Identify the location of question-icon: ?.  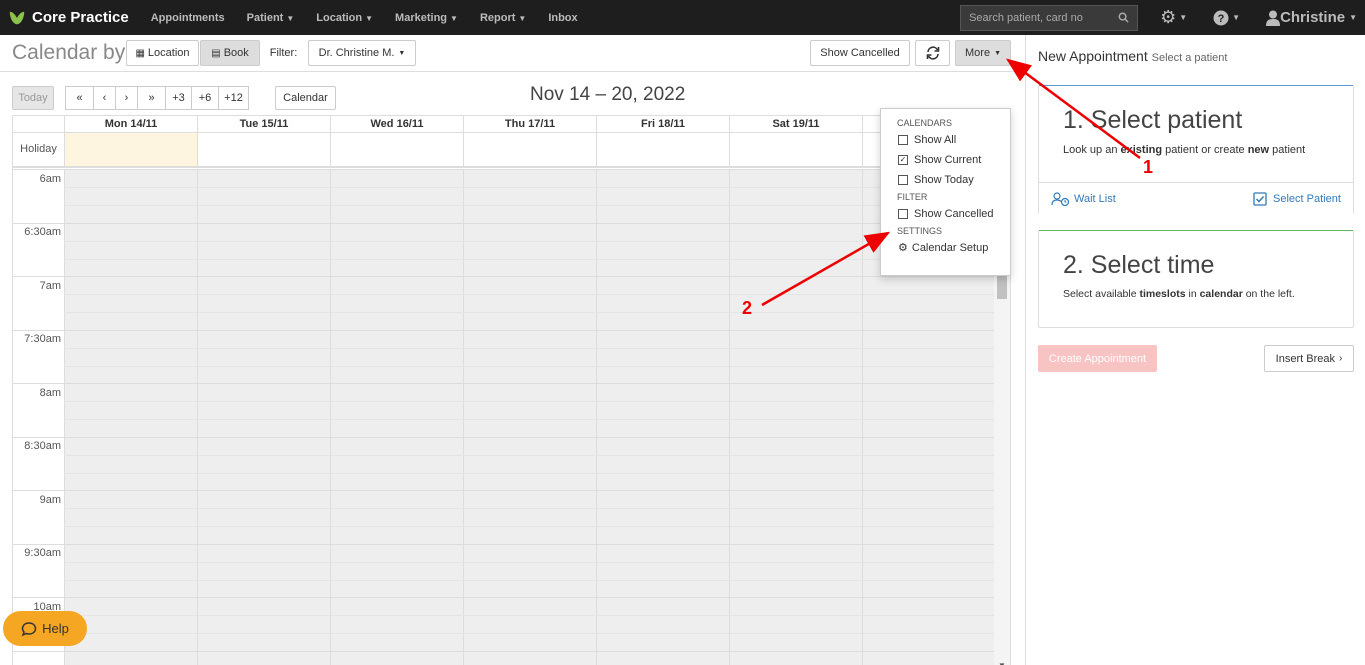
(1221, 17).